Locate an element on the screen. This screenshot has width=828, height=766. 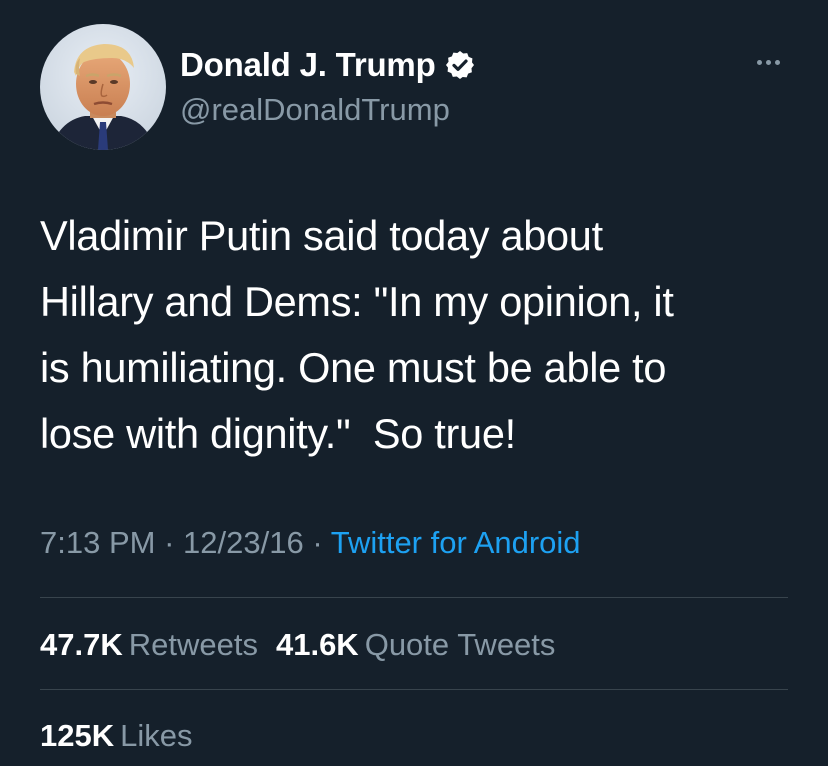
display-name-row: Donald J. Trump is located at coordinates (328, 65).